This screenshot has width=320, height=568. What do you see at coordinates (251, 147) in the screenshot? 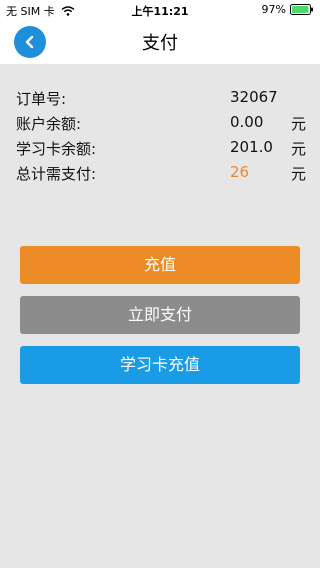
I see `card-balance-value: 201.0` at bounding box center [251, 147].